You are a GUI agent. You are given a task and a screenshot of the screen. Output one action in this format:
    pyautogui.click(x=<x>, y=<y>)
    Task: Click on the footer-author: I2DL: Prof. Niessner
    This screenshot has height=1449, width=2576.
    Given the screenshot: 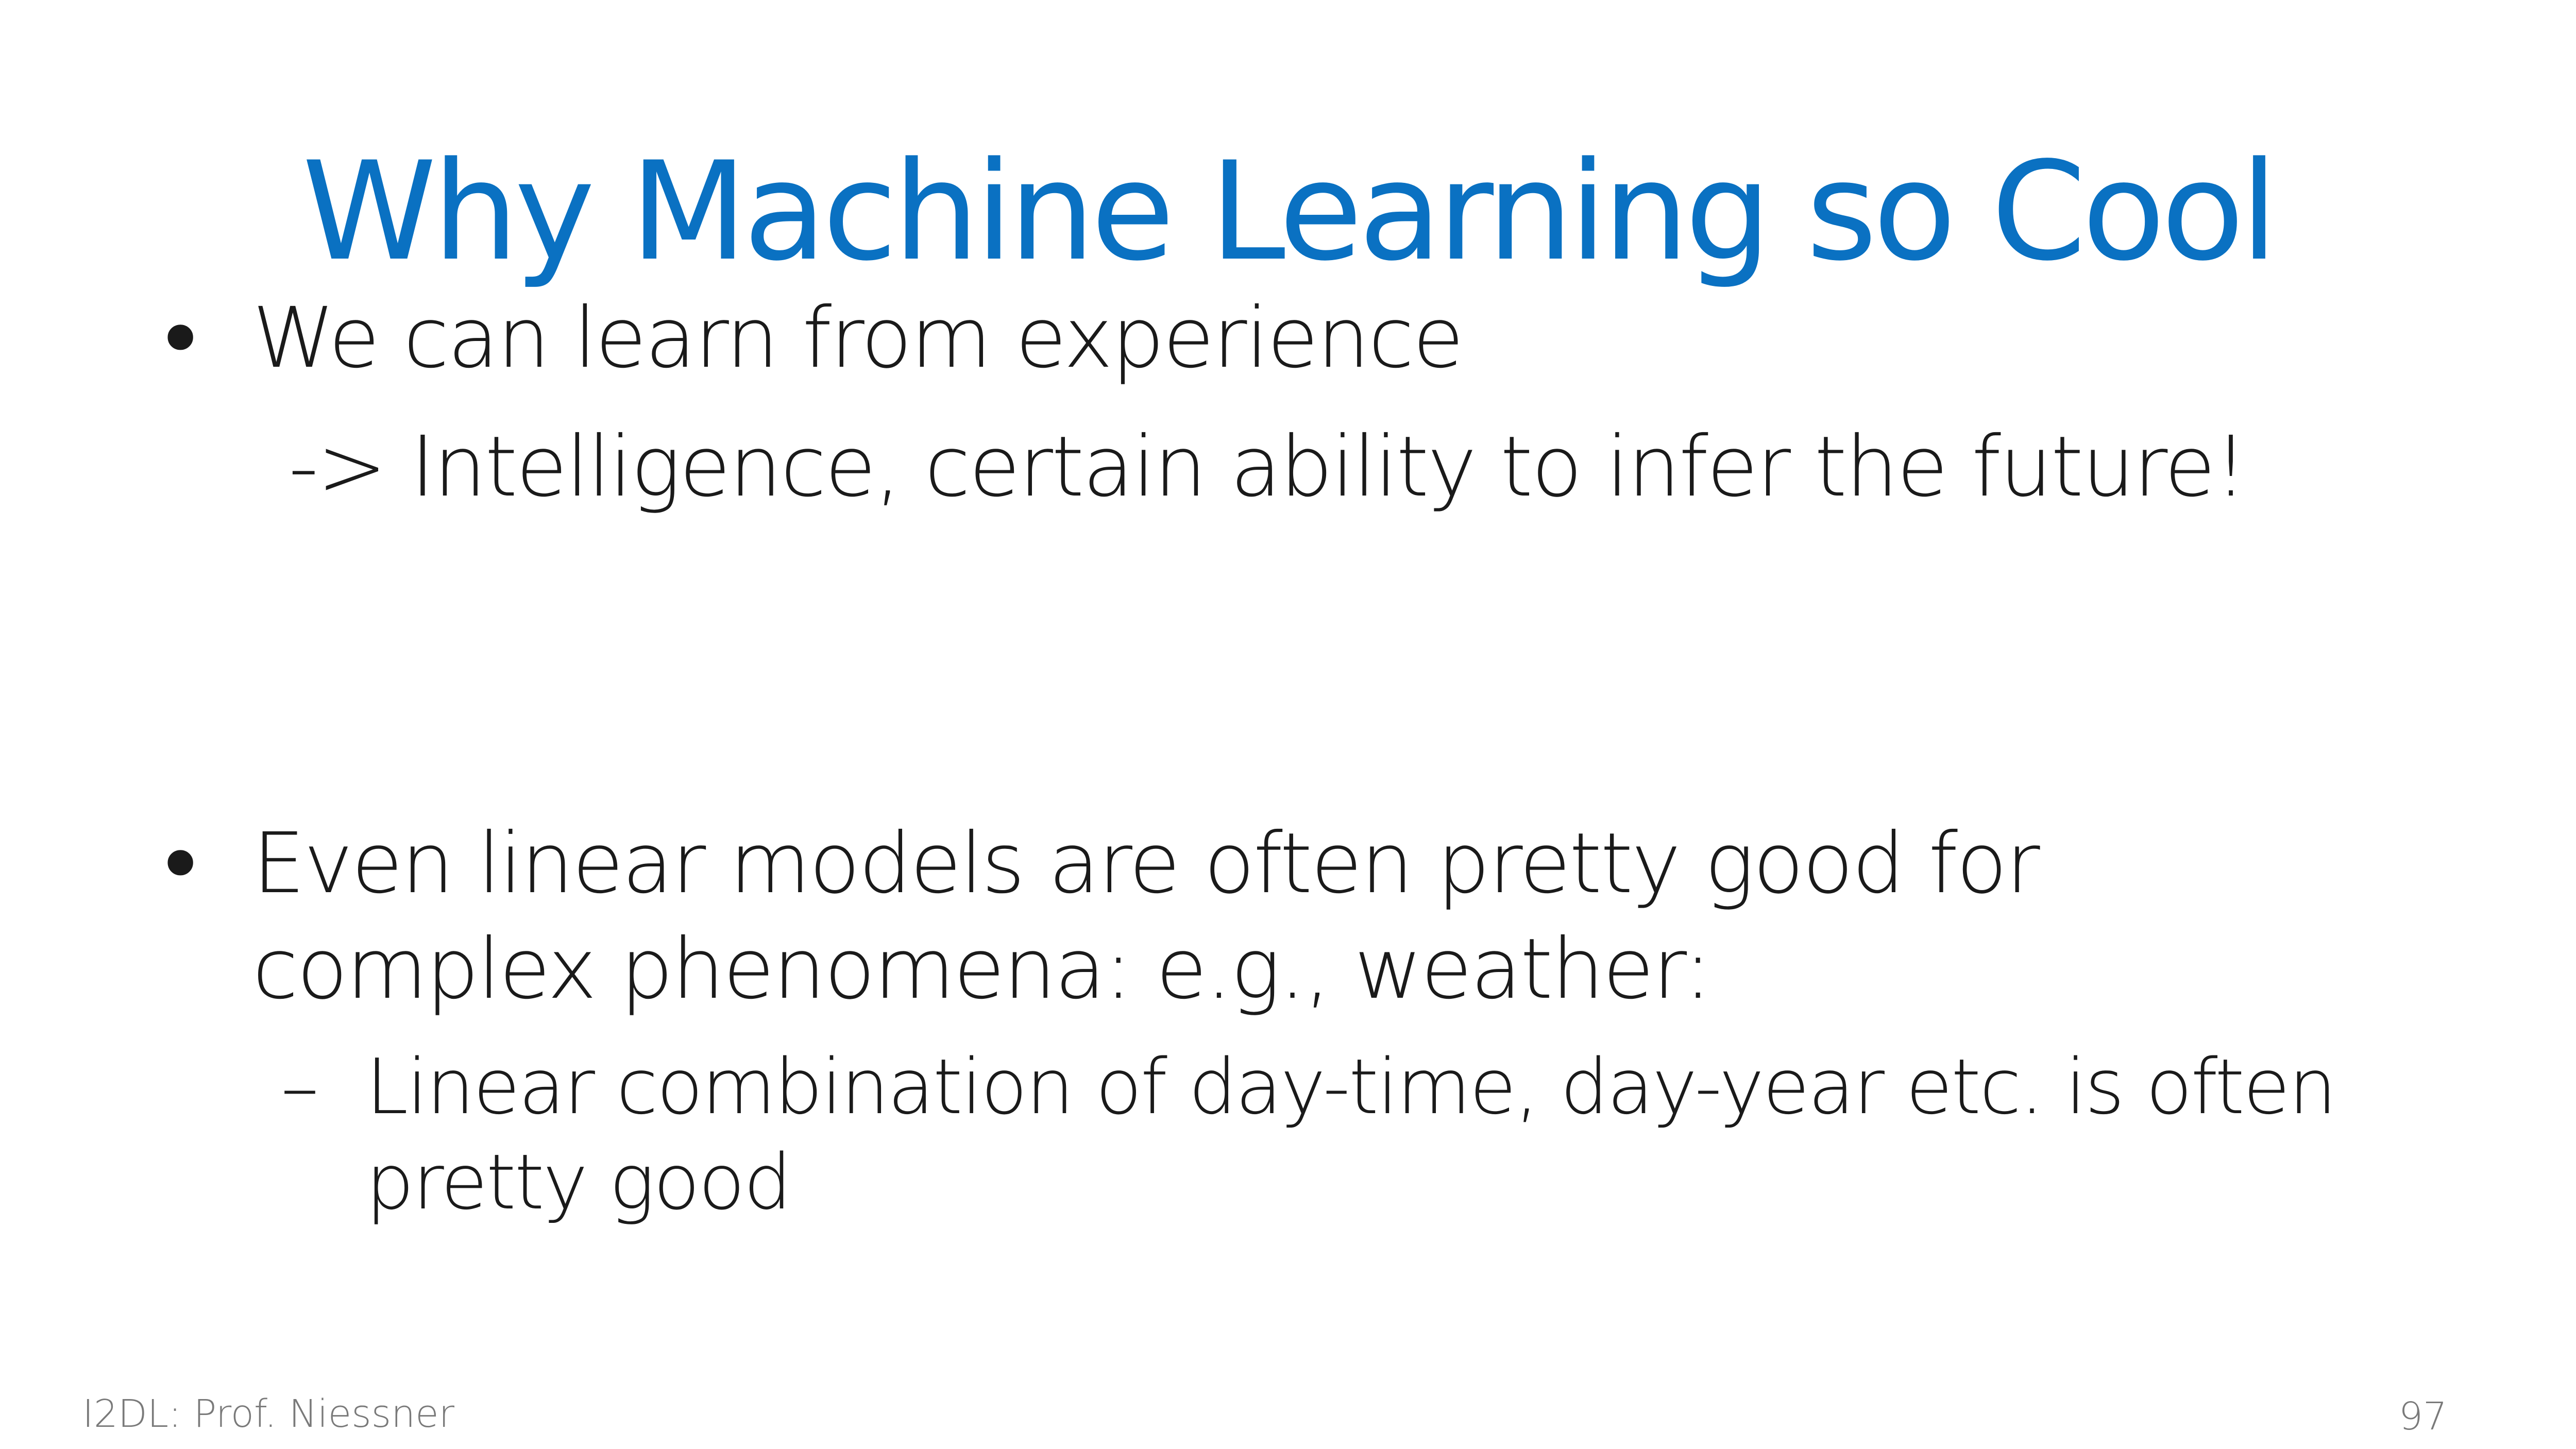 What is the action you would take?
    pyautogui.click(x=268, y=1414)
    